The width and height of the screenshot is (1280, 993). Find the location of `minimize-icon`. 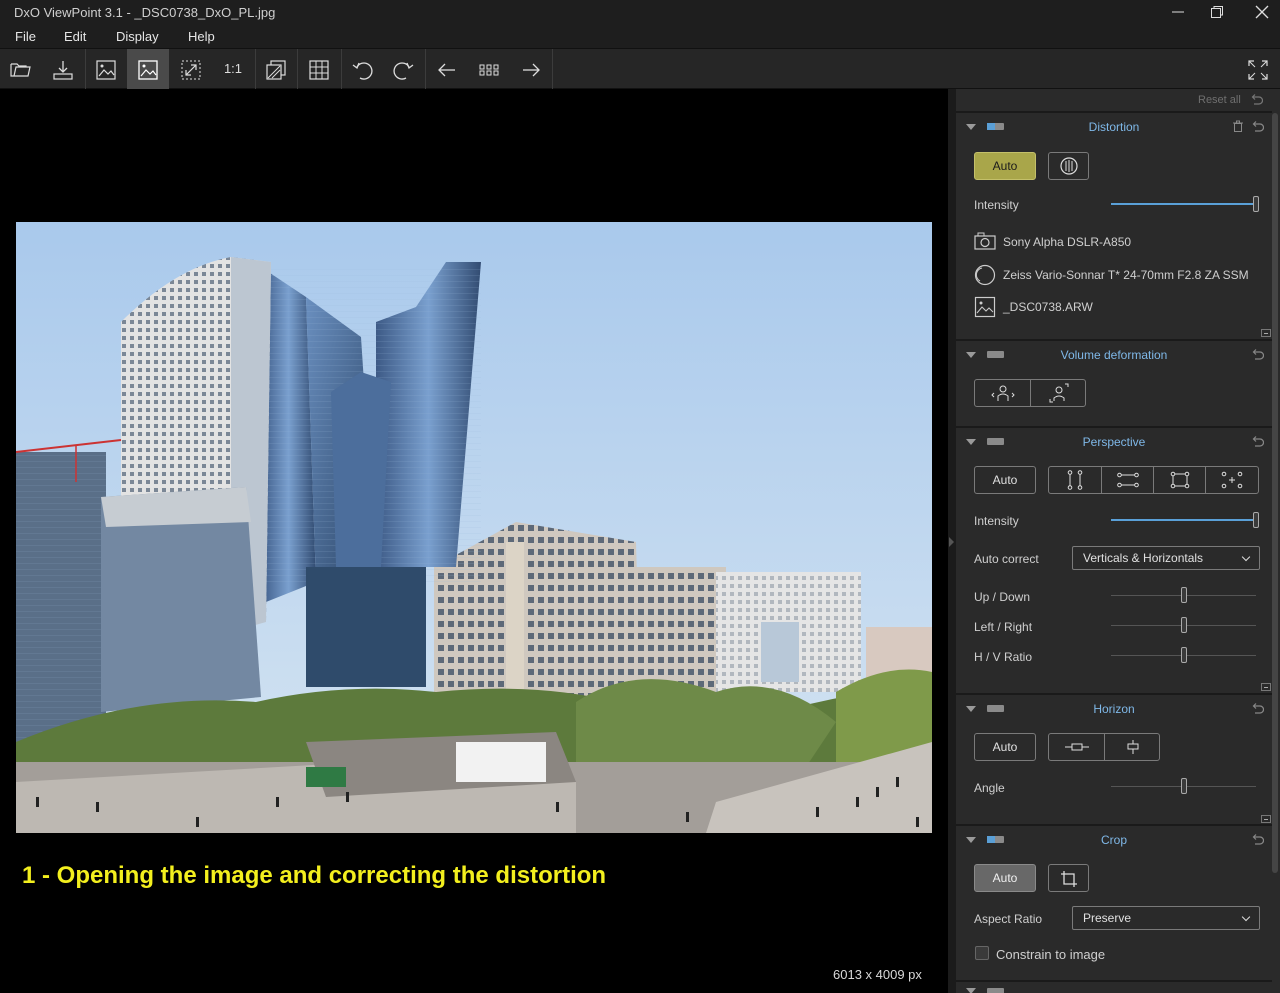

minimize-icon is located at coordinates (1178, 12).